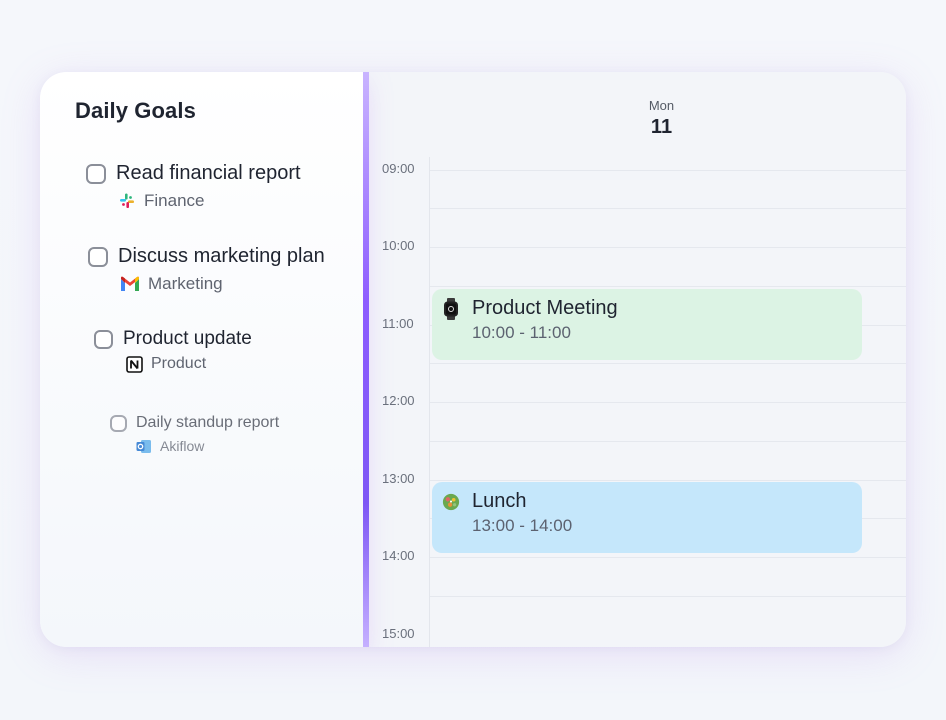 The image size is (946, 720). What do you see at coordinates (207, 423) in the screenshot?
I see `task-label: Daily standup report` at bounding box center [207, 423].